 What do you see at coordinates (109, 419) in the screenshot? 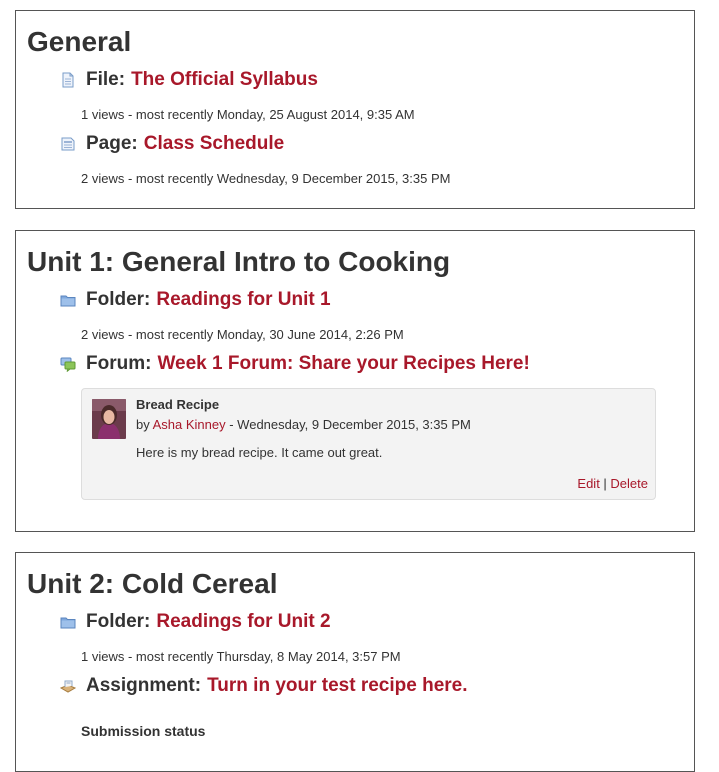
I see `avatar` at bounding box center [109, 419].